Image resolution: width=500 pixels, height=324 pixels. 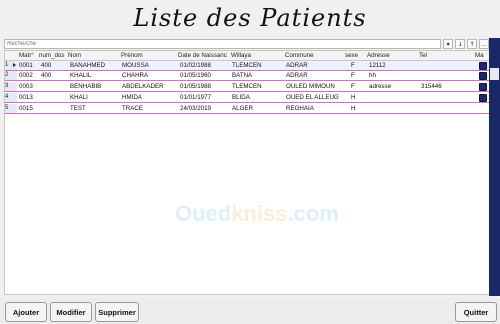 What do you see at coordinates (393, 65) in the screenshot?
I see `cell-adresse: 12112` at bounding box center [393, 65].